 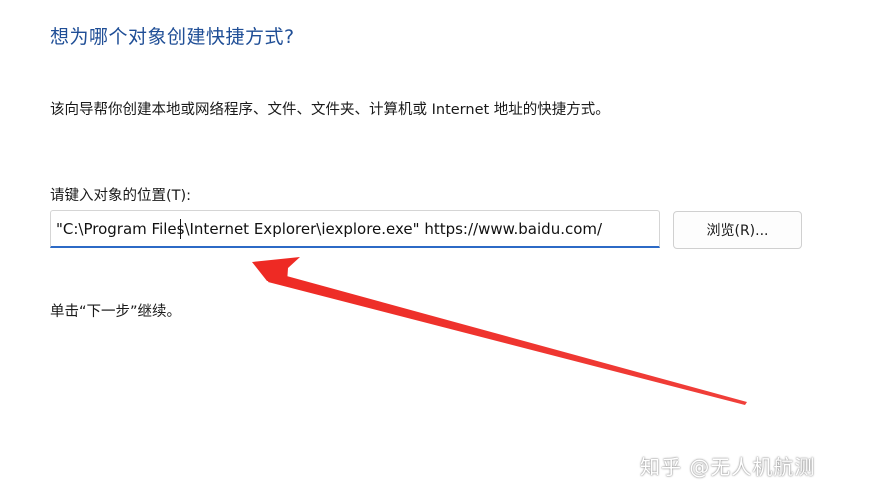 What do you see at coordinates (121, 196) in the screenshot?
I see `location-label: 请键入对象的位置(T):` at bounding box center [121, 196].